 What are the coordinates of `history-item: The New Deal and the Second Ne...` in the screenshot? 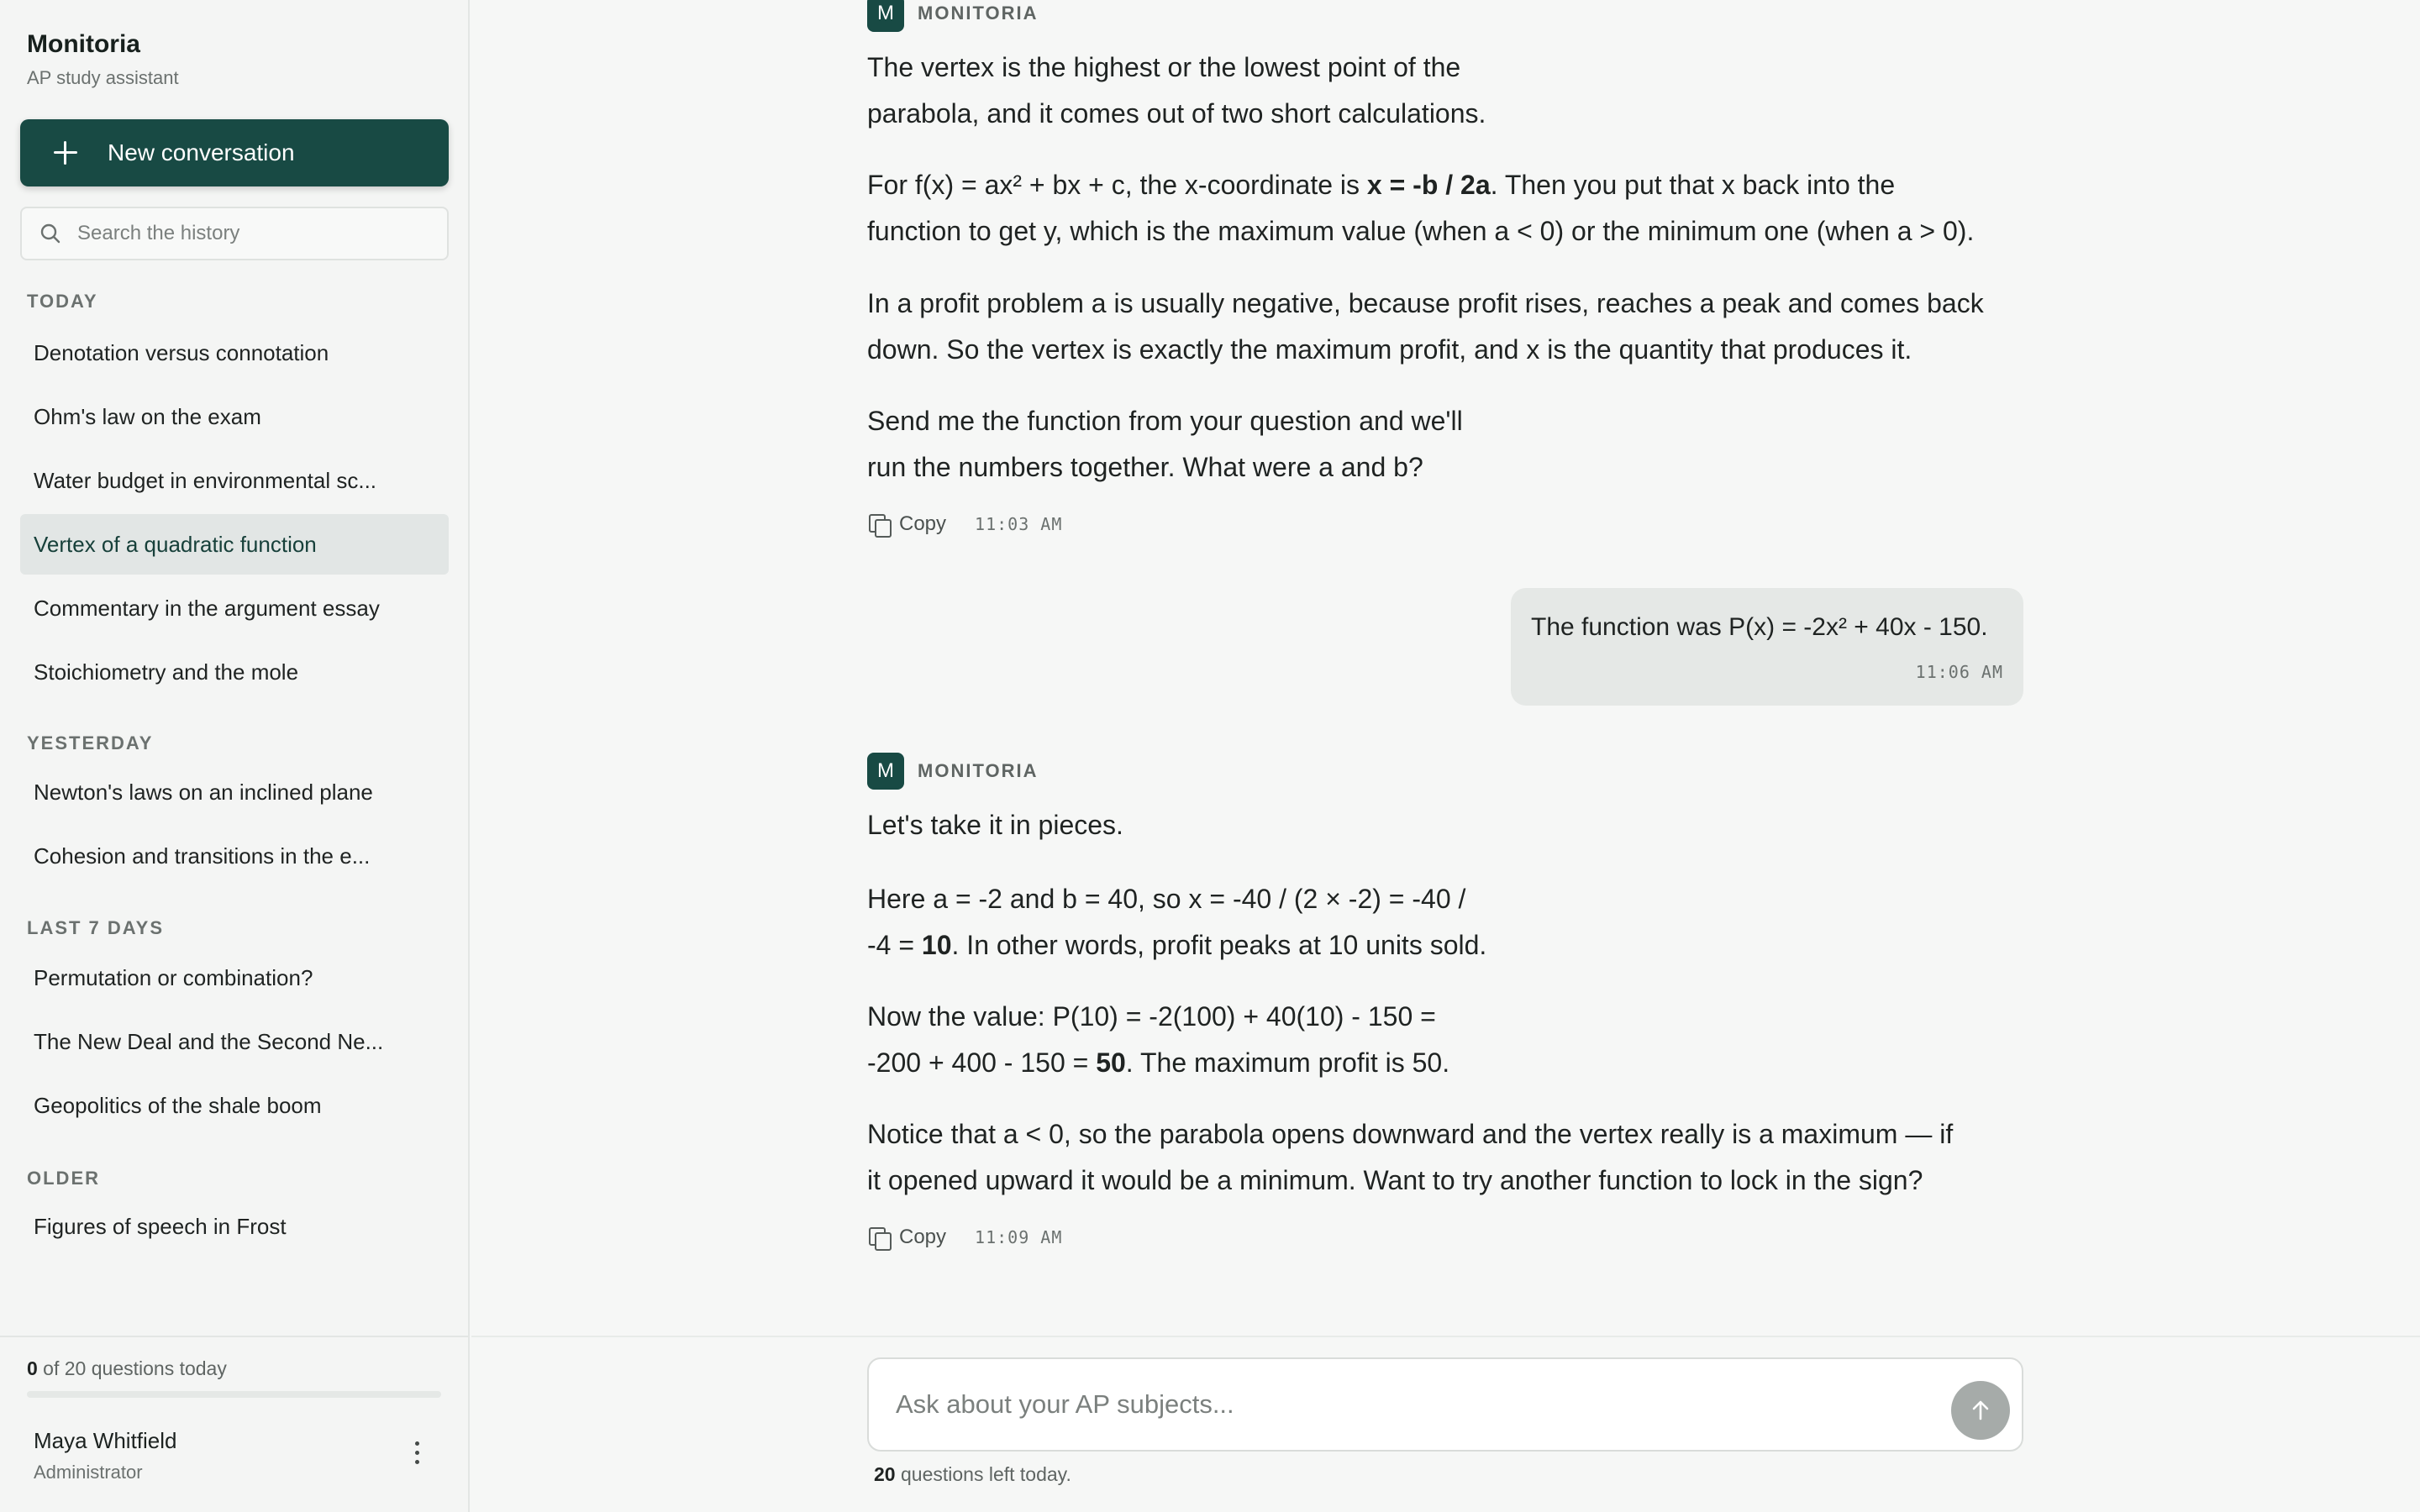 It's located at (234, 1041).